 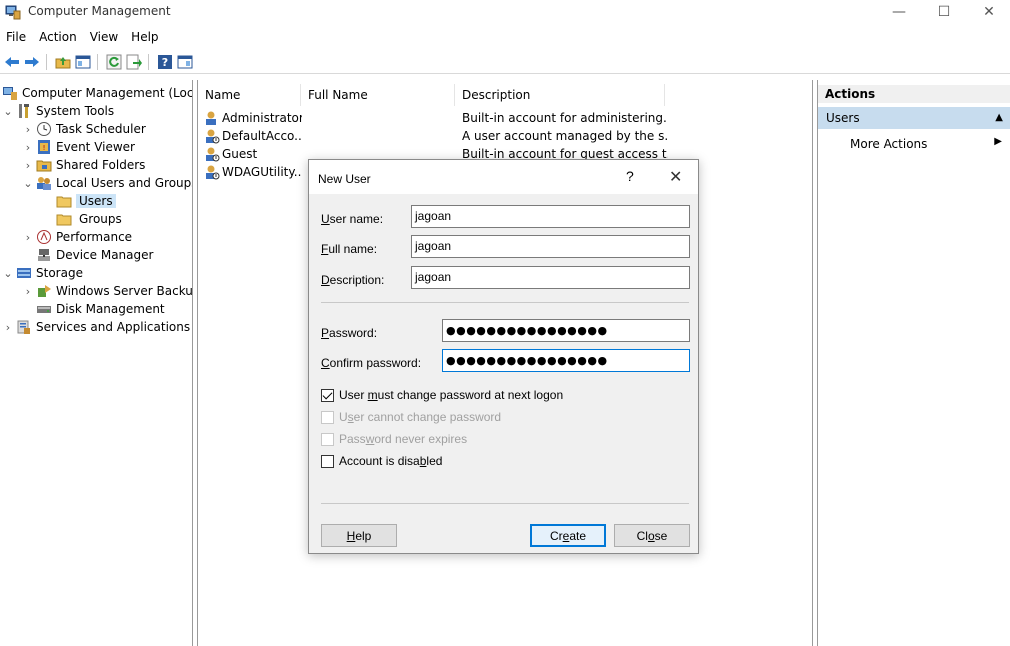 What do you see at coordinates (165, 62) in the screenshot?
I see `help-icon: ?` at bounding box center [165, 62].